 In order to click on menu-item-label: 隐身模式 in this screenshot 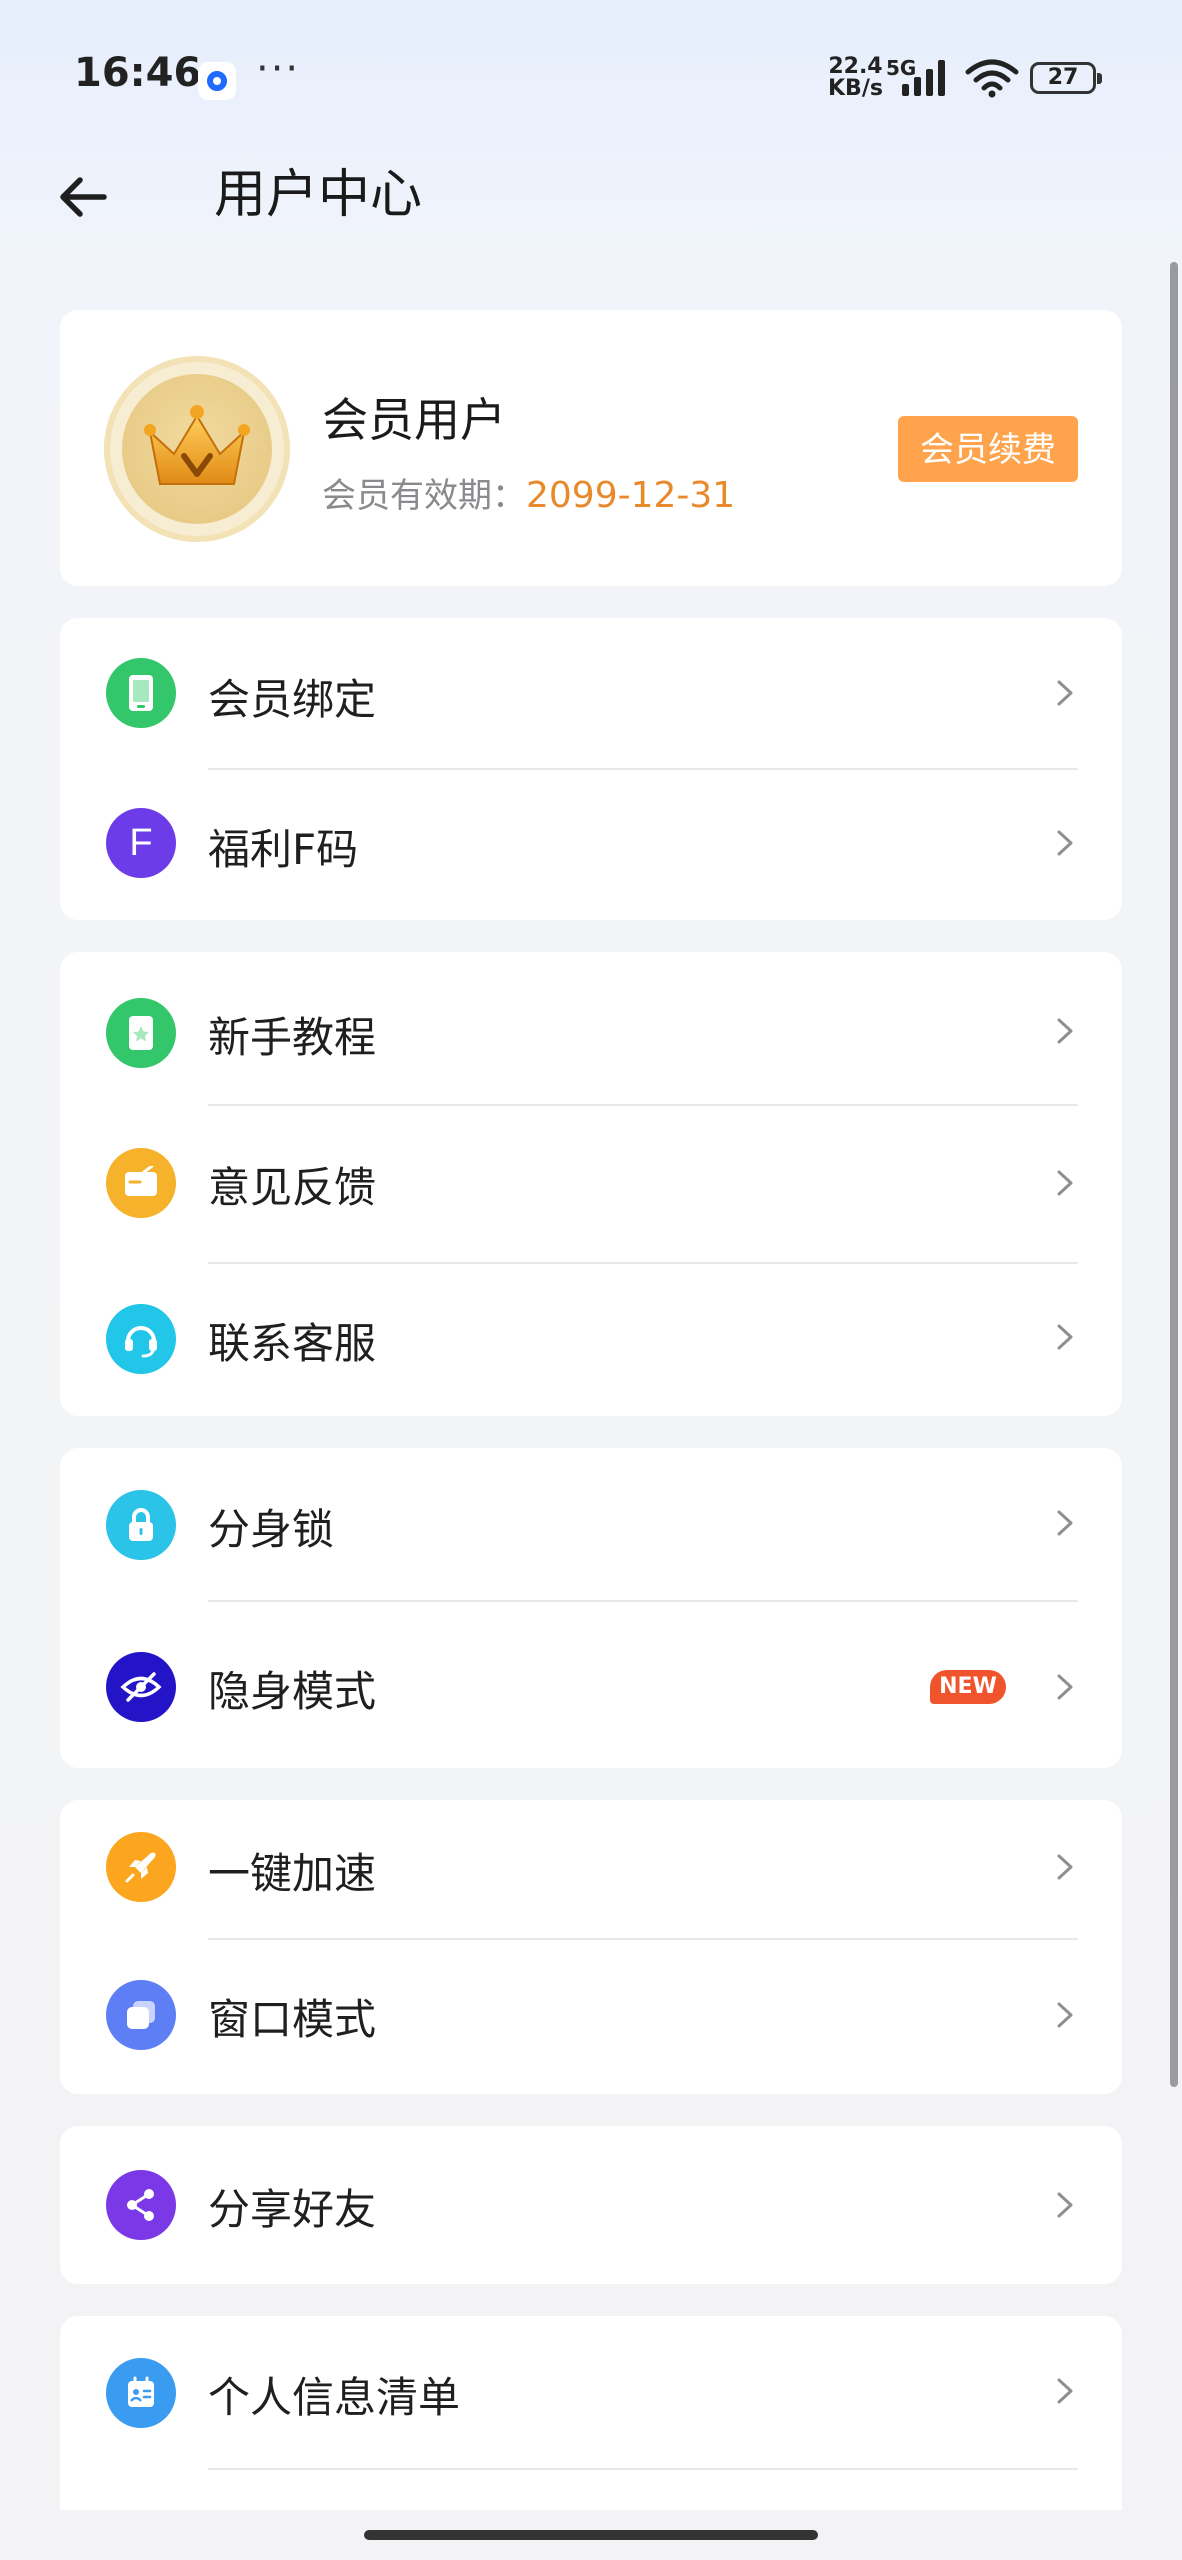, I will do `click(292, 1691)`.